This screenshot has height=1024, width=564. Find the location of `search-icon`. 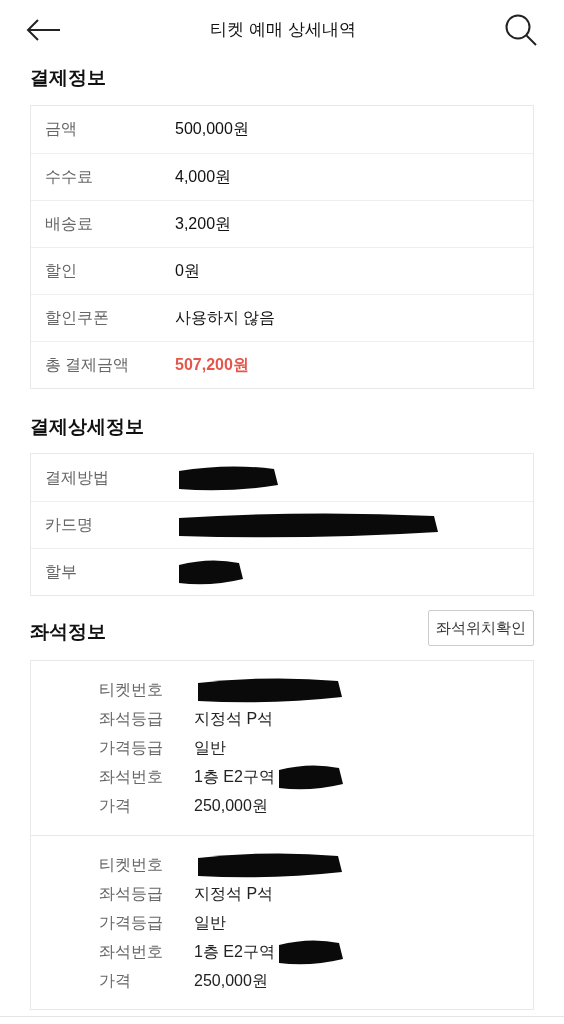

search-icon is located at coordinates (521, 30).